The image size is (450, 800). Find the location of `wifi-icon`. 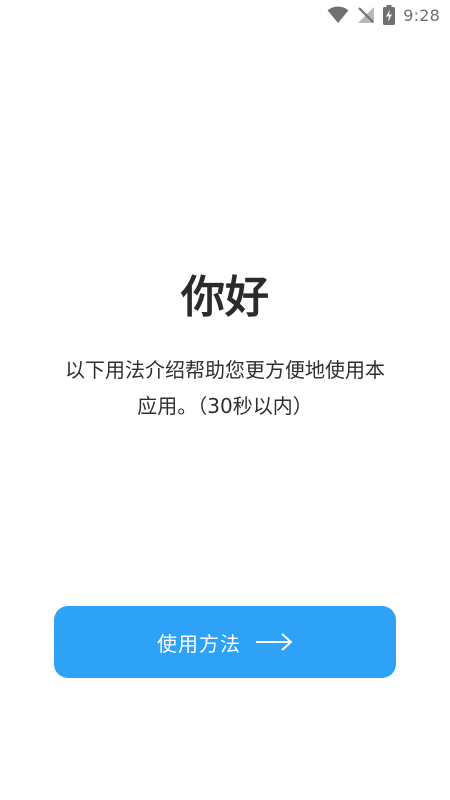

wifi-icon is located at coordinates (338, 14).